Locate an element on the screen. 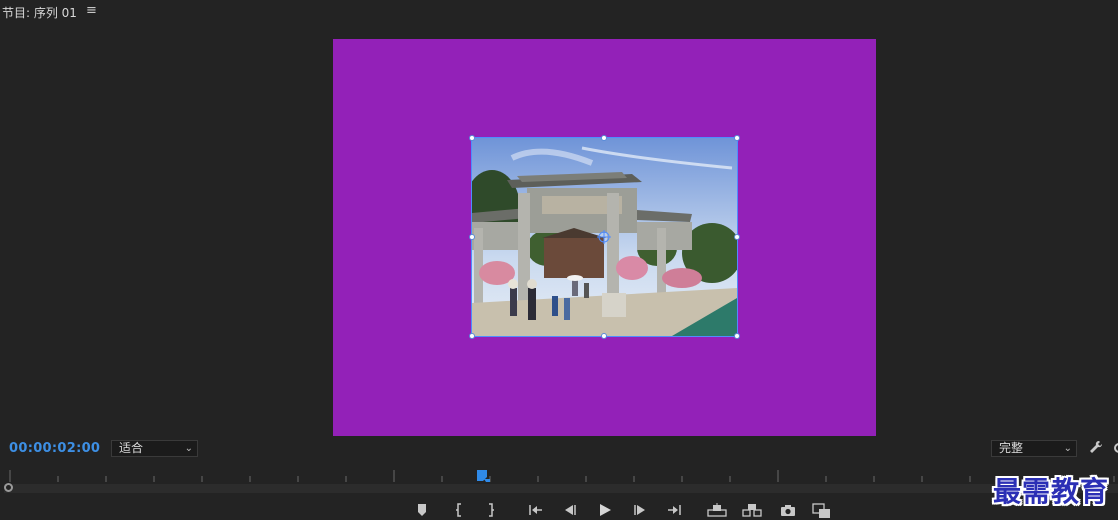  go-to-out-button is located at coordinates (674, 511).